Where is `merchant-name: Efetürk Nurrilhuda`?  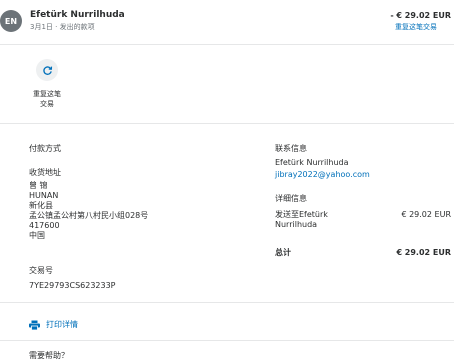 merchant-name: Efetürk Nurrilhuda is located at coordinates (77, 15).